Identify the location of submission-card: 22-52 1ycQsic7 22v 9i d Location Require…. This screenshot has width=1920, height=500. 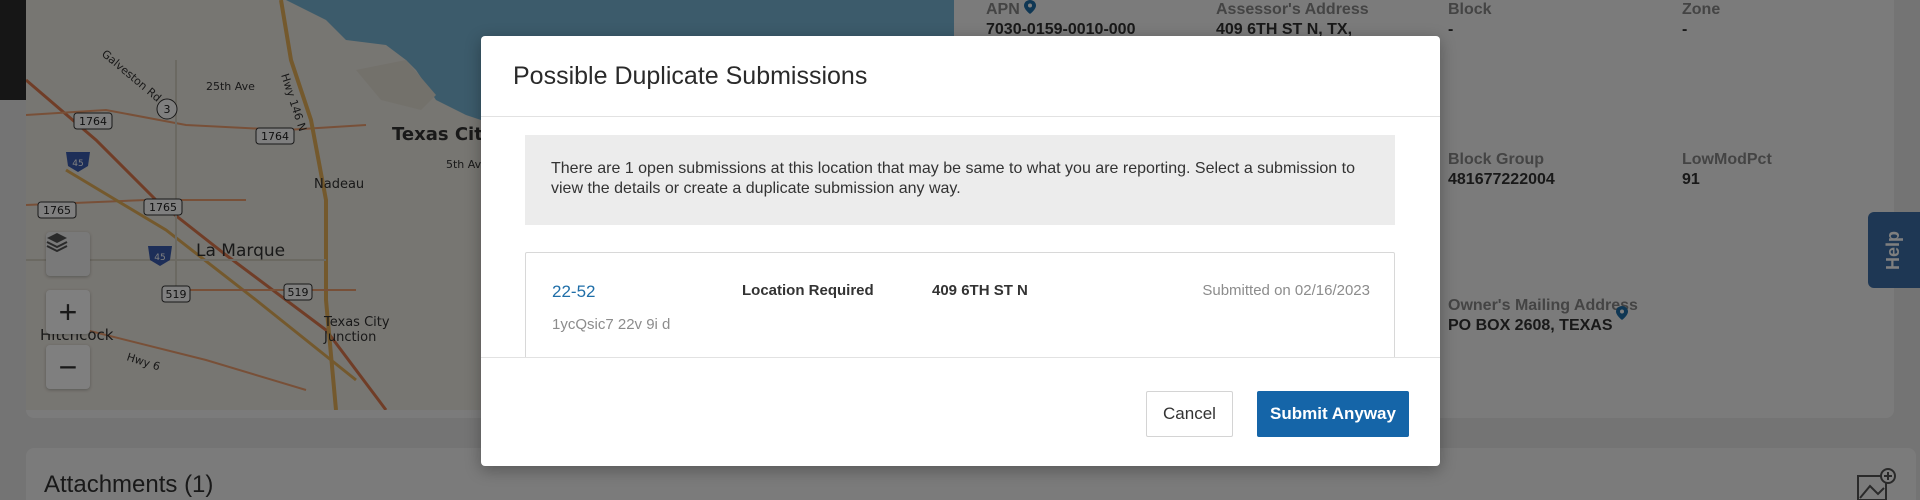
(960, 304).